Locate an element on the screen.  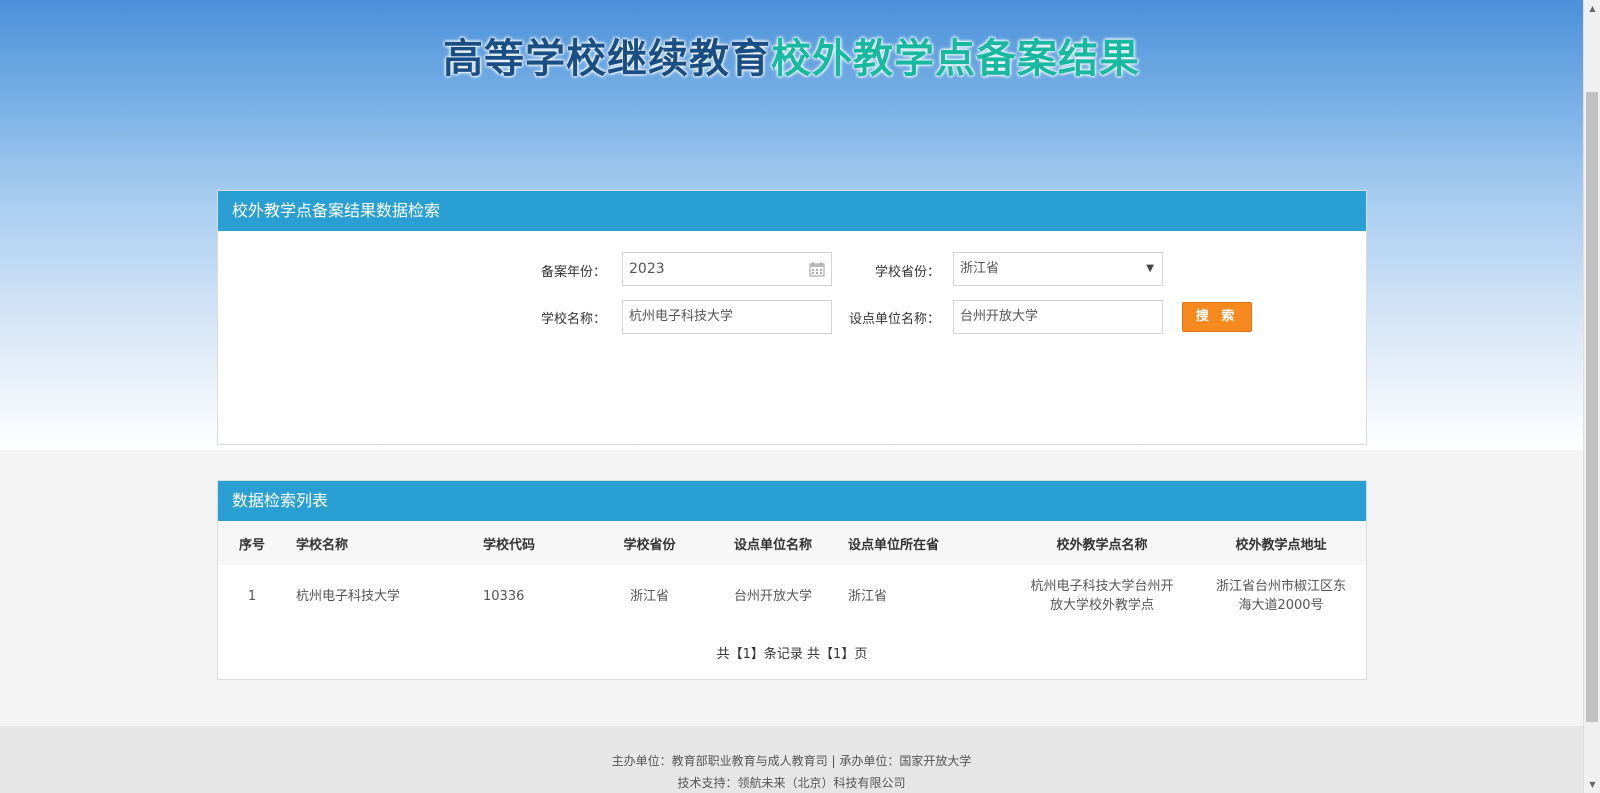
col-header-unit-name: 设点单位名称 is located at coordinates (773, 543).